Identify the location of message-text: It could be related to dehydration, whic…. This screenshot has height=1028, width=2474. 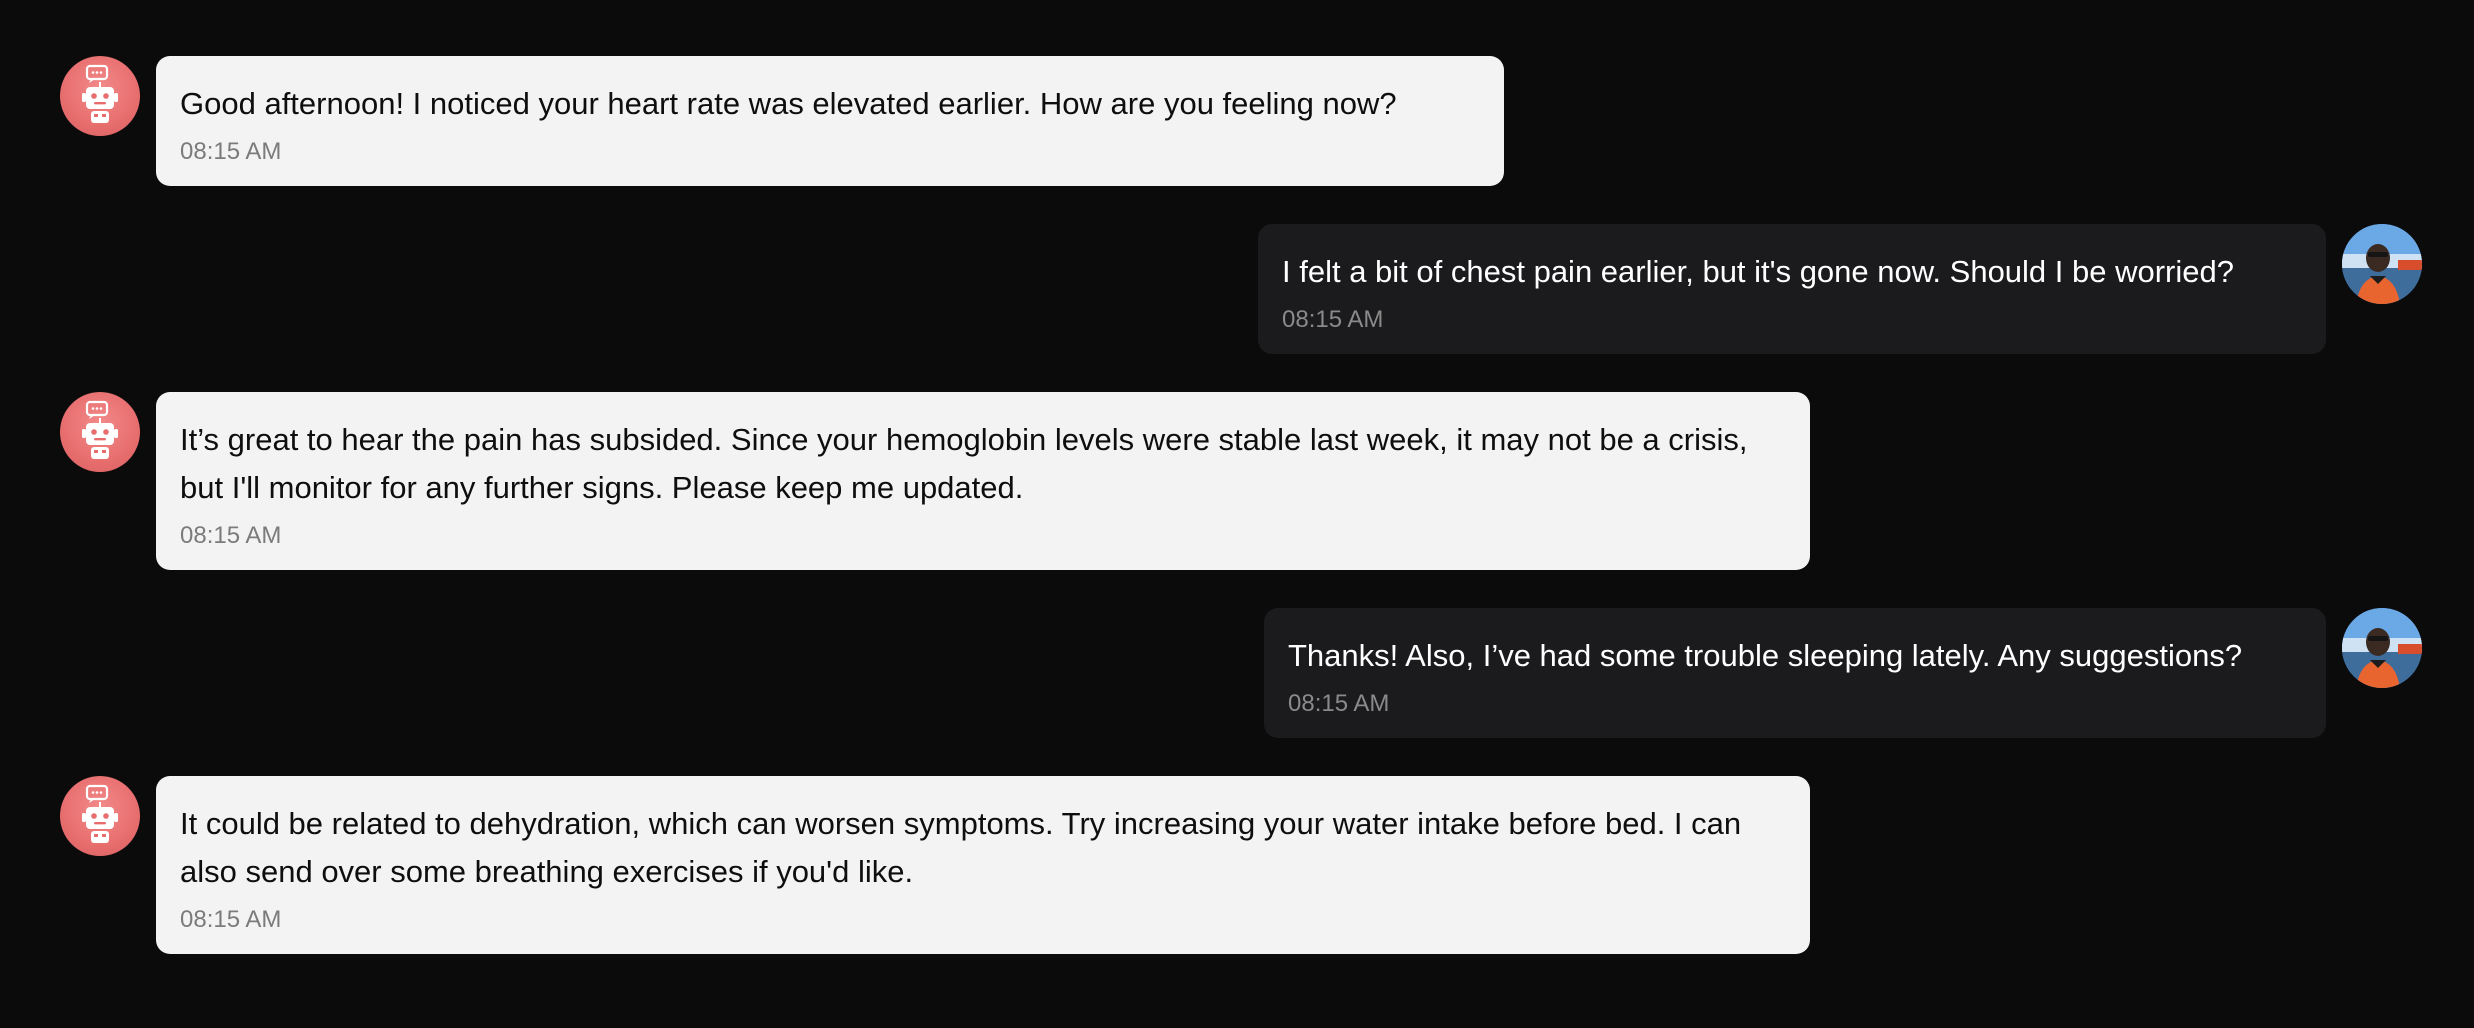
(965, 847).